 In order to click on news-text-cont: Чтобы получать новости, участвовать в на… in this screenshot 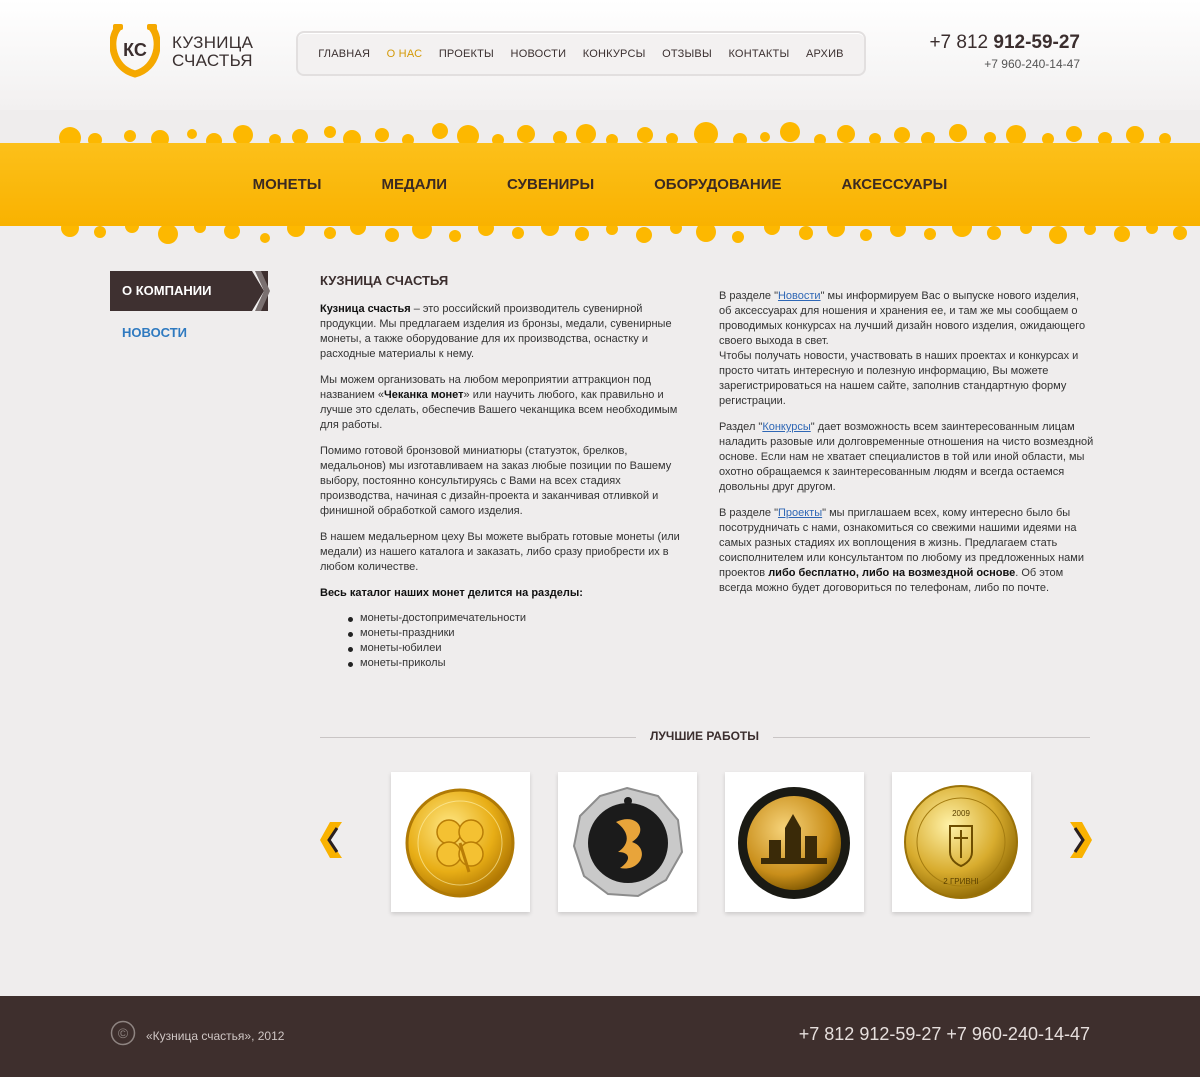, I will do `click(899, 378)`.